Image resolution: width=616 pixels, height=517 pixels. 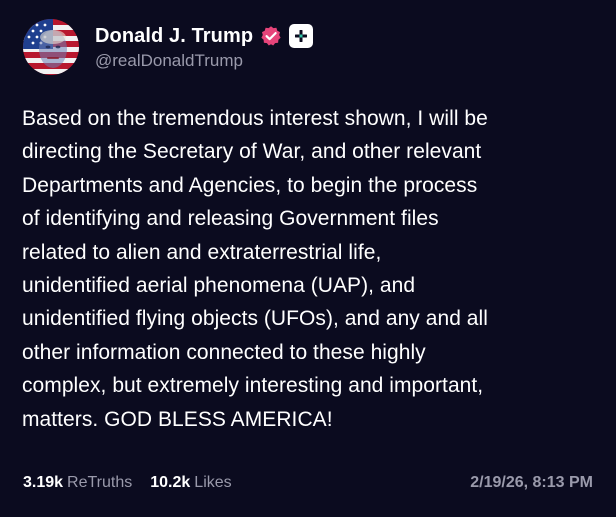 I want to click on author-avatar, so click(x=51, y=47).